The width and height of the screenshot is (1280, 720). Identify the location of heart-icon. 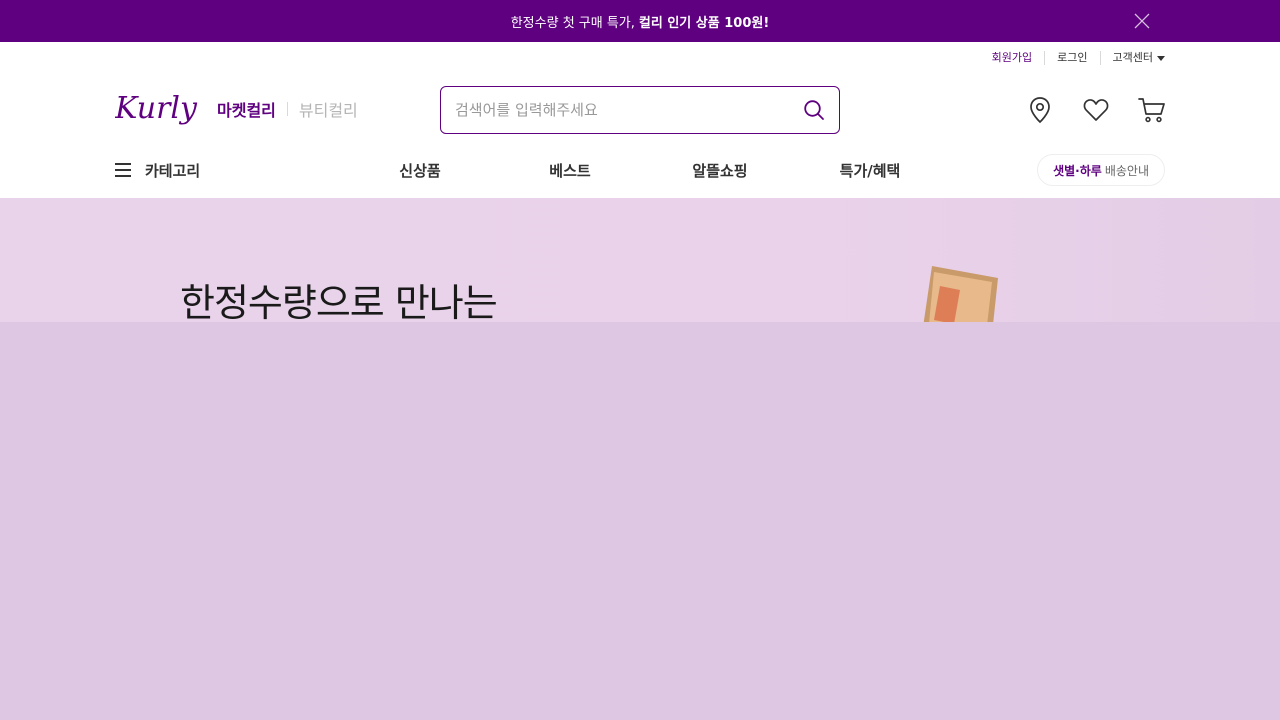
(1096, 110).